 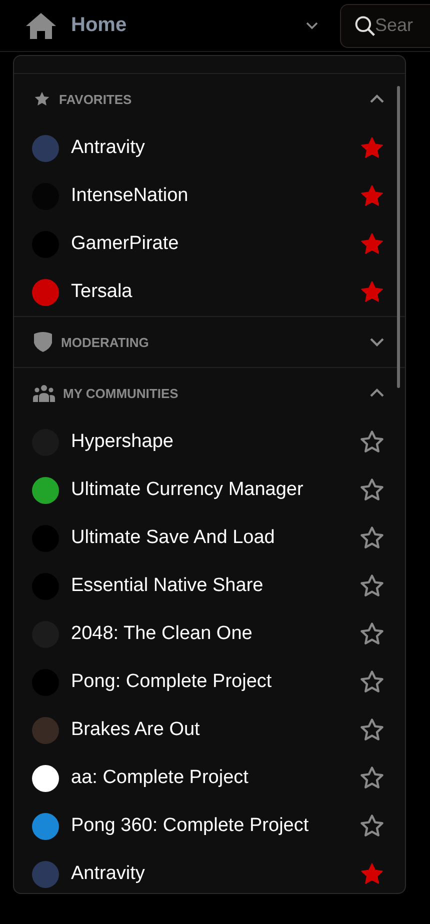 What do you see at coordinates (190, 826) in the screenshot?
I see `community-name: Pong 360: Complete Project` at bounding box center [190, 826].